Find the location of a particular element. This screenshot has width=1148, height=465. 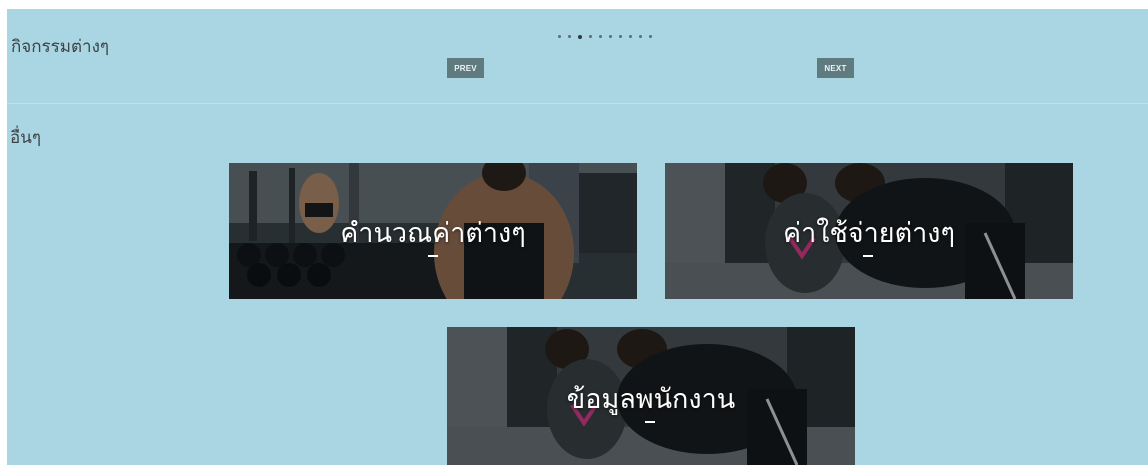

card-title: คำนวณค่าต่างๆ is located at coordinates (433, 233).